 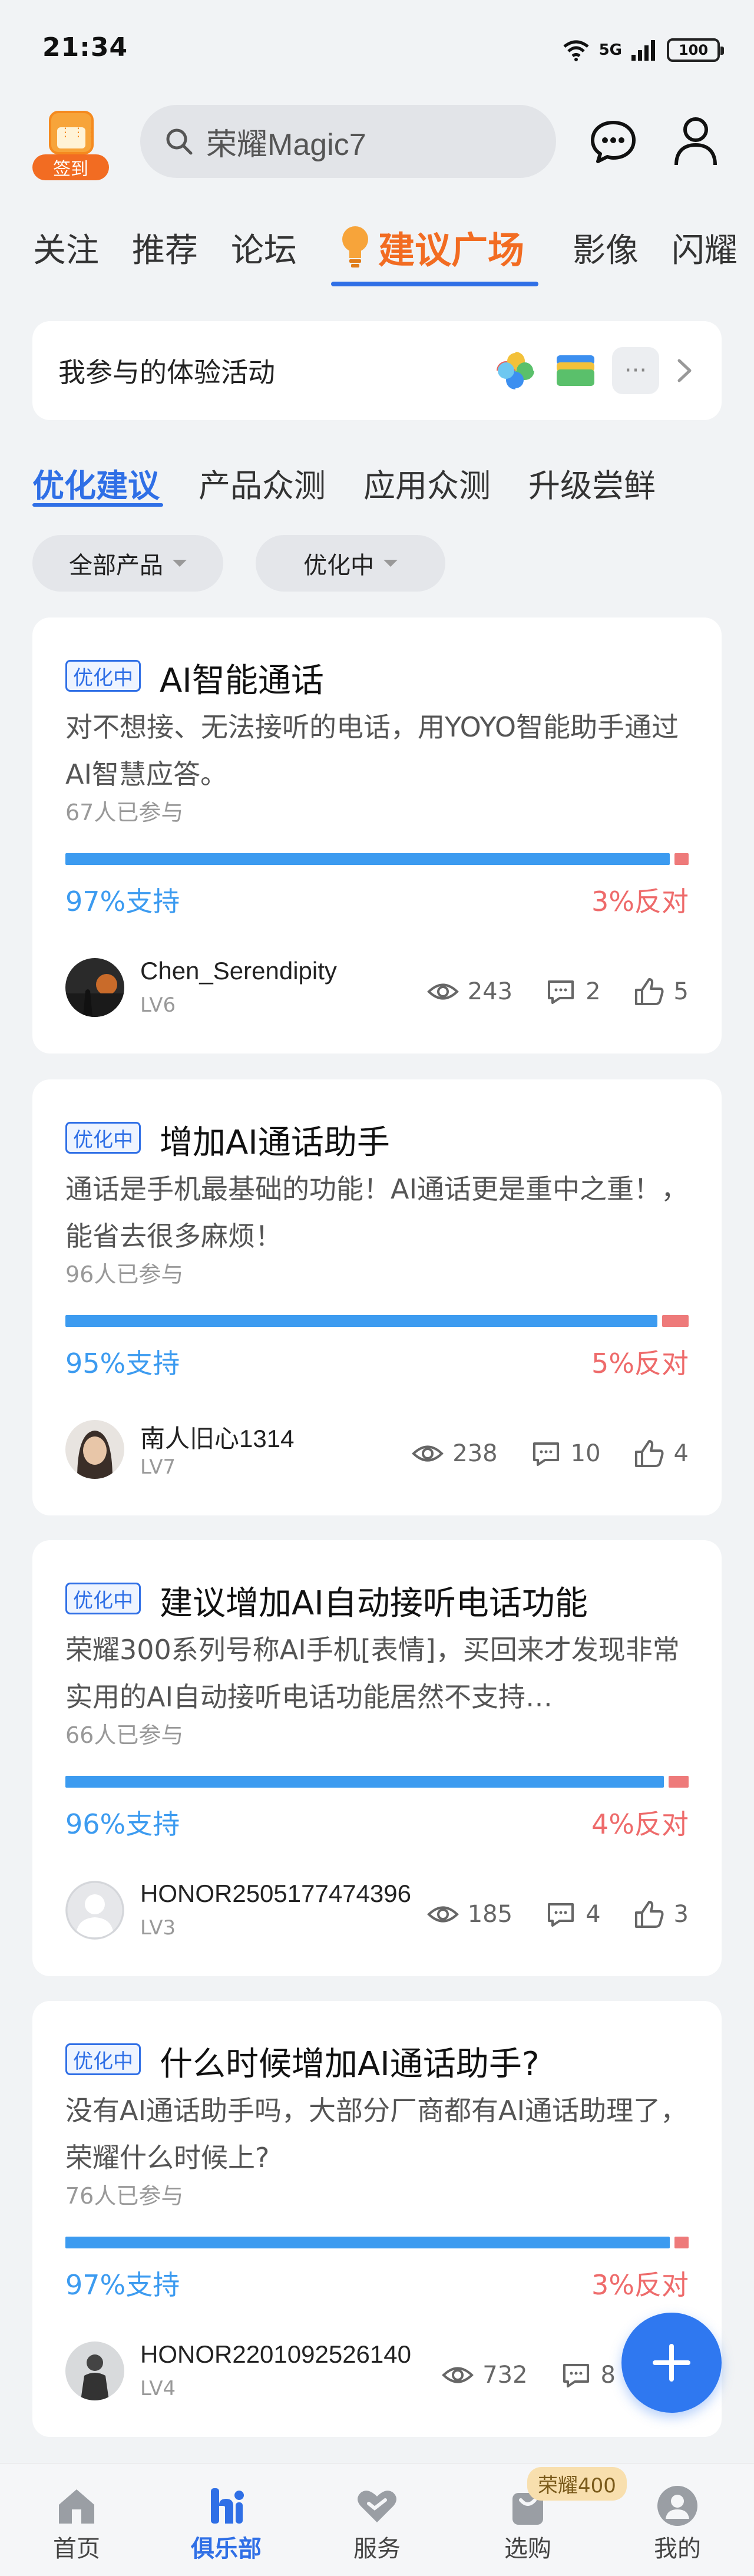 I want to click on tab-imaging: 影像, so click(x=606, y=248).